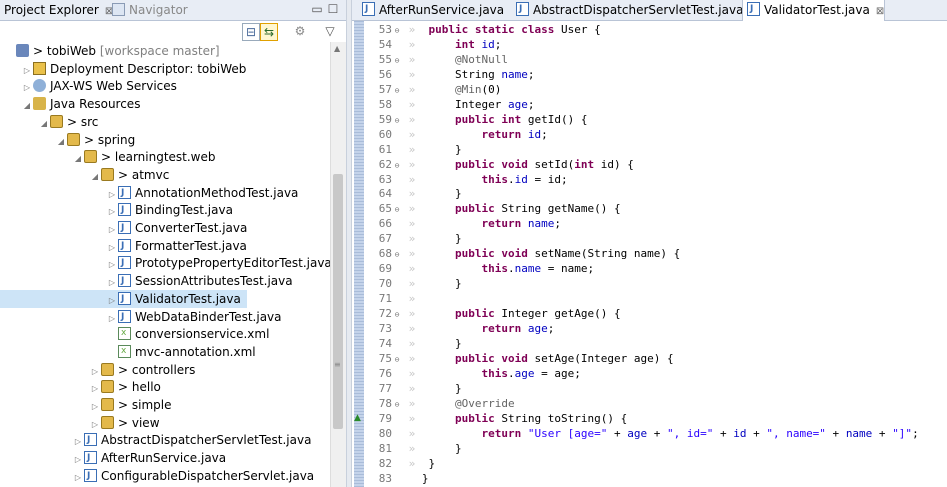 Image resolution: width=947 pixels, height=487 pixels. Describe the element at coordinates (126, 228) in the screenshot. I see `tree-item: ▷ConverterTest.java` at that location.